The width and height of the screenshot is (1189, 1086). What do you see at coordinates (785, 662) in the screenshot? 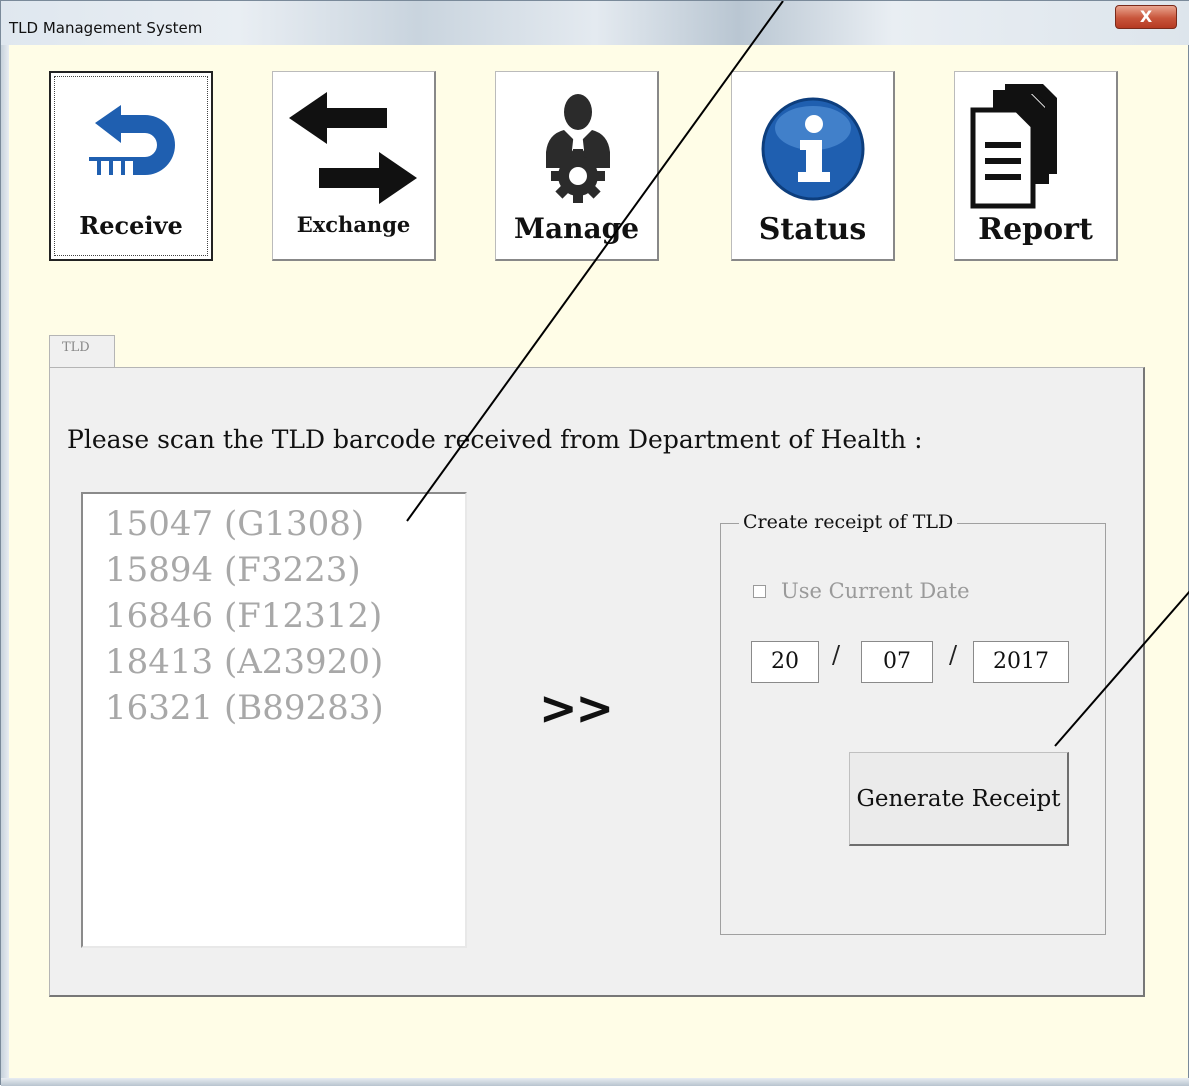
I see `day-field: 20` at bounding box center [785, 662].